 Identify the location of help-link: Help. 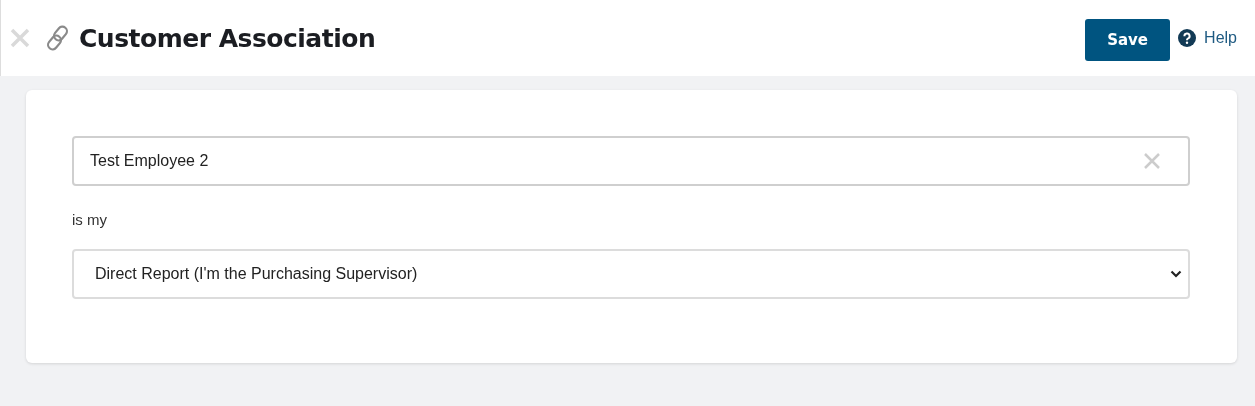
(1207, 38).